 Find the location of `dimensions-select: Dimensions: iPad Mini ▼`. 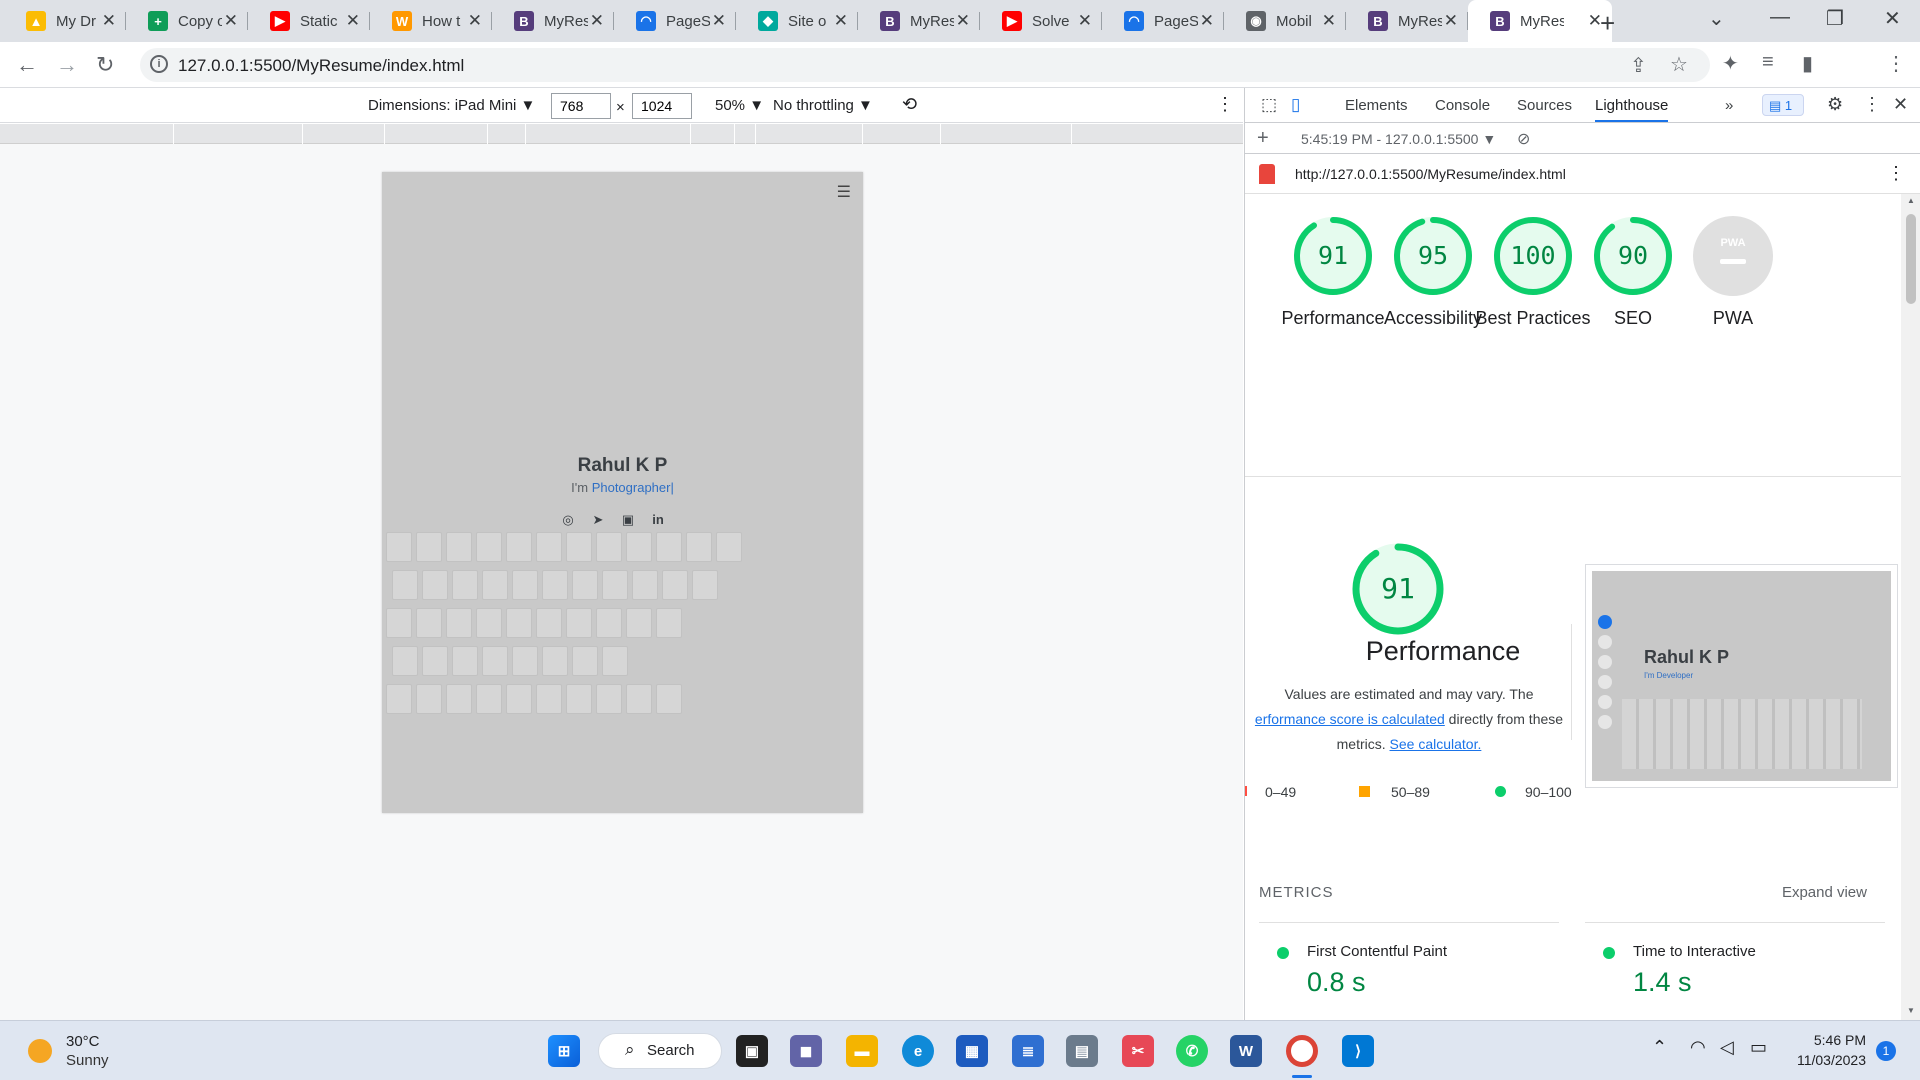

dimensions-select: Dimensions: iPad Mini ▼ is located at coordinates (451, 105).